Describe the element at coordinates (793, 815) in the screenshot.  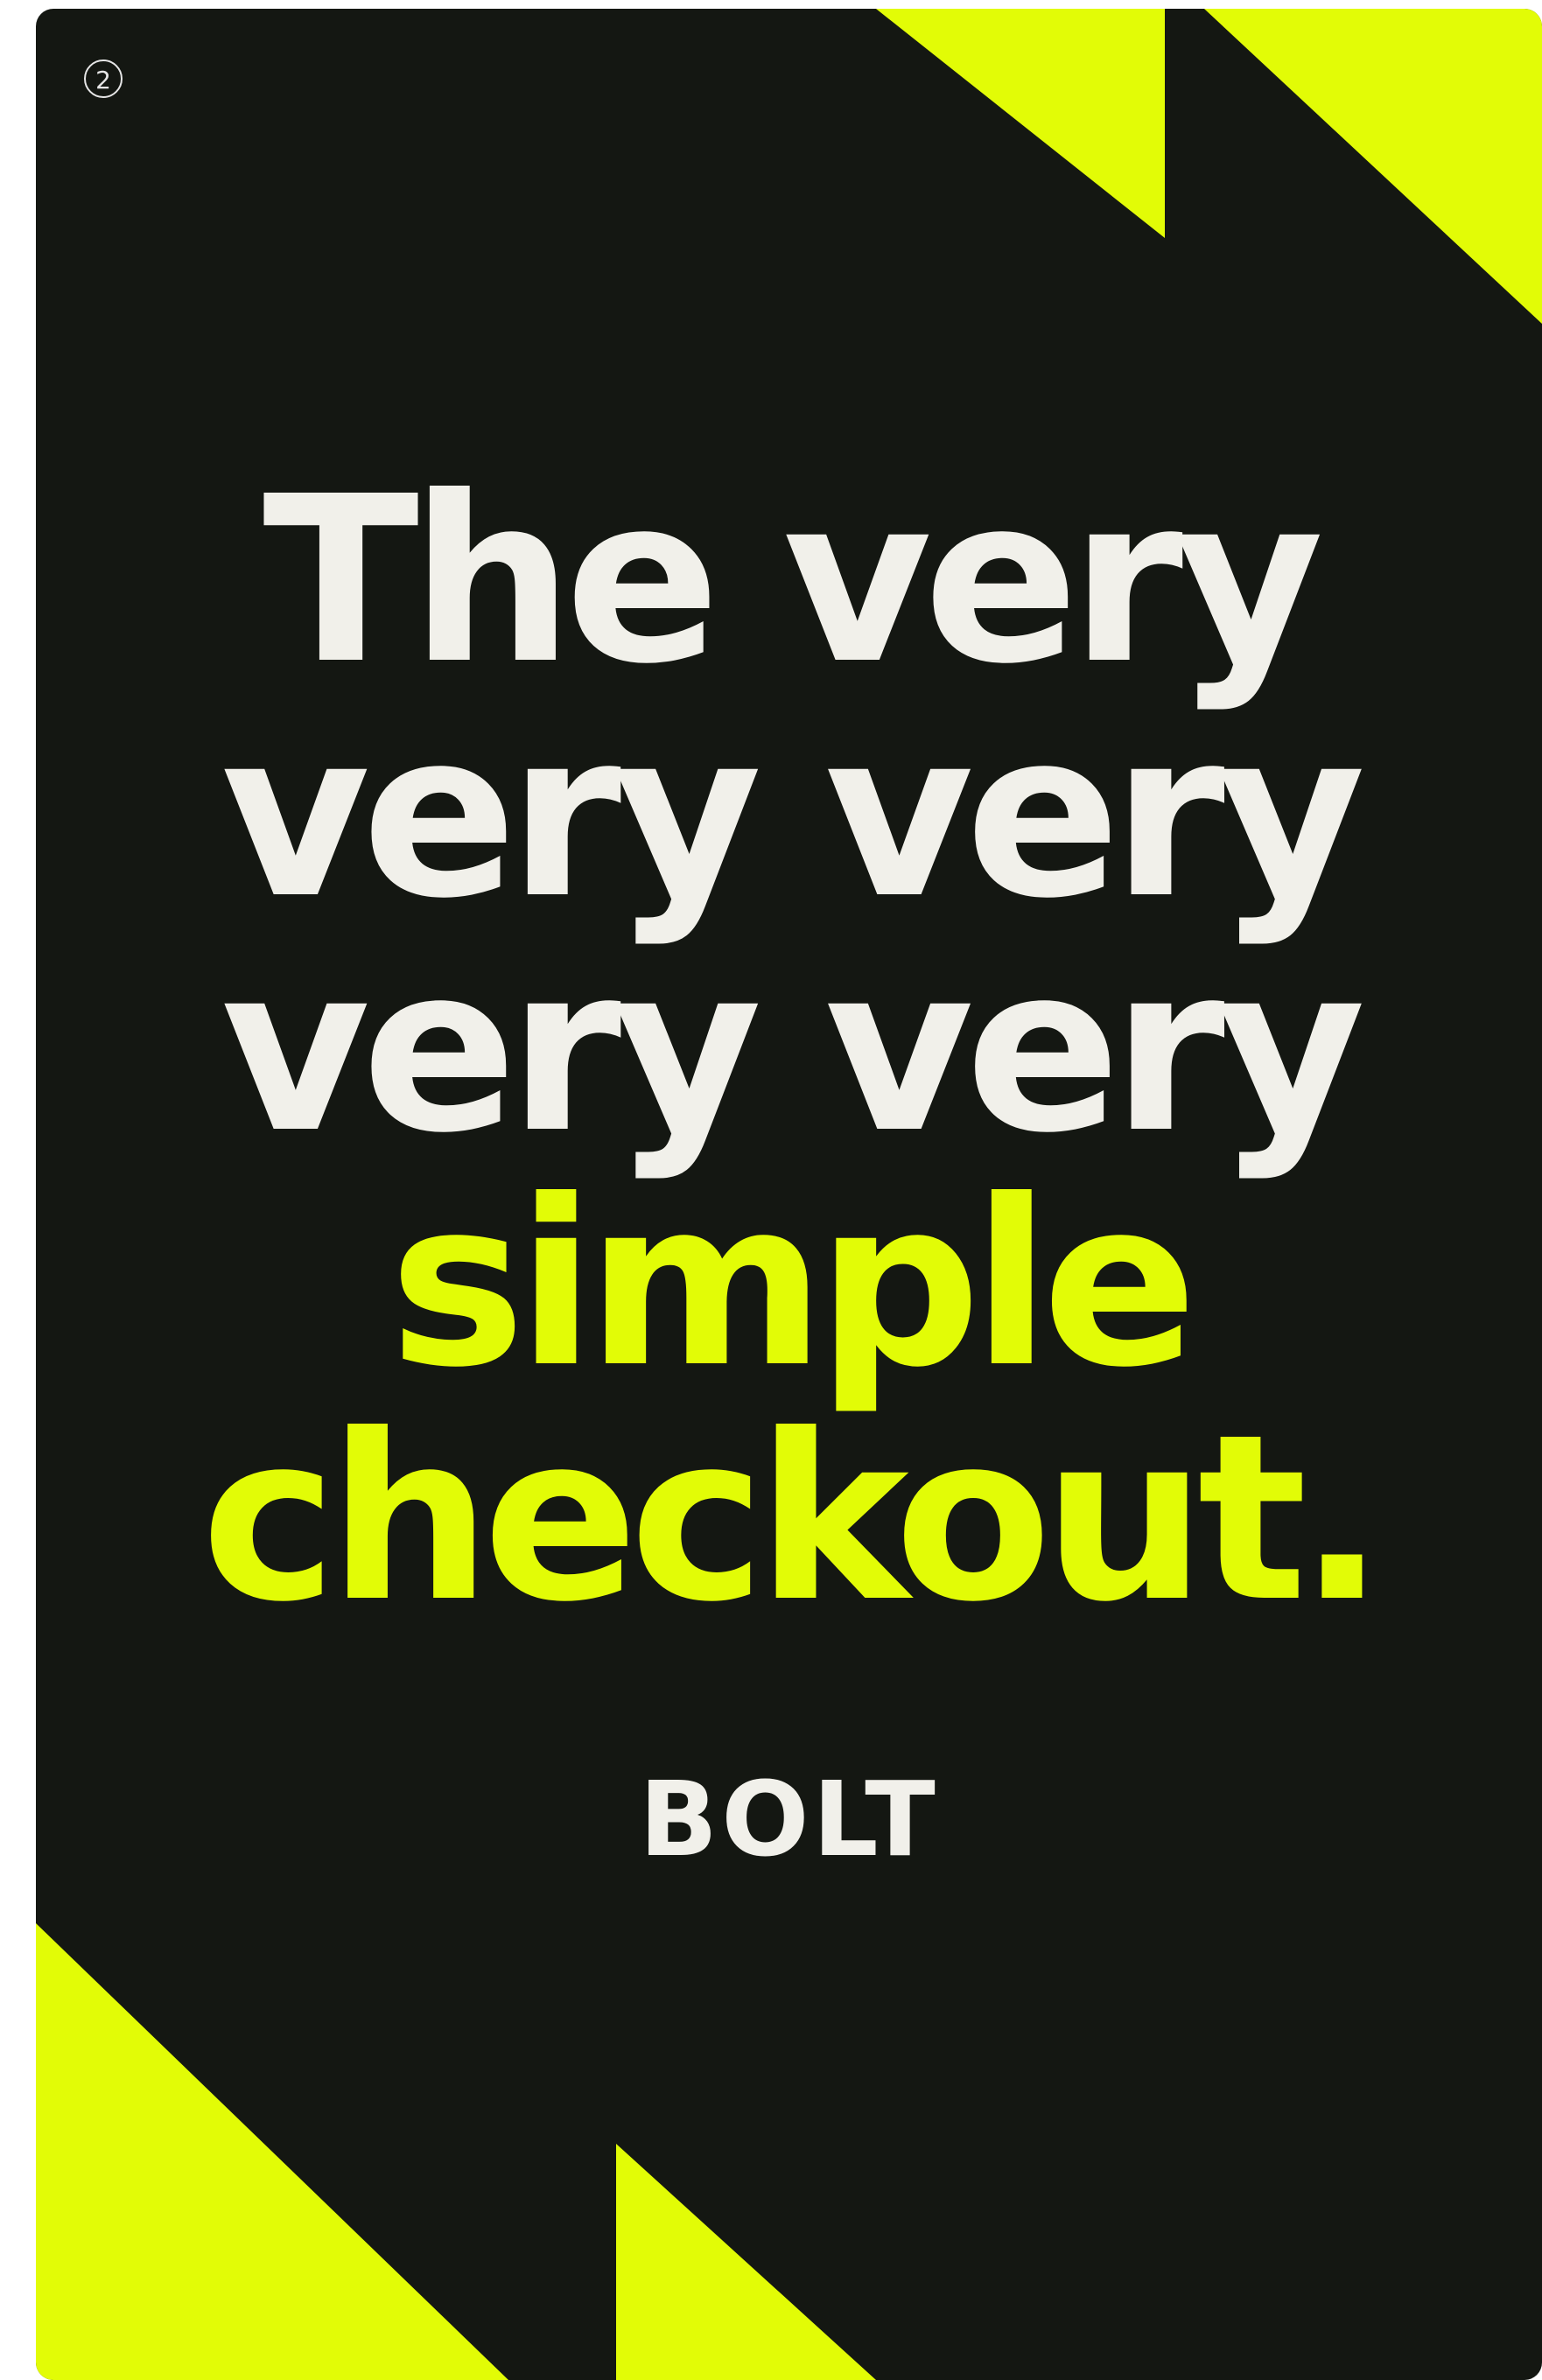
I see `headline-line-2: very very` at that location.